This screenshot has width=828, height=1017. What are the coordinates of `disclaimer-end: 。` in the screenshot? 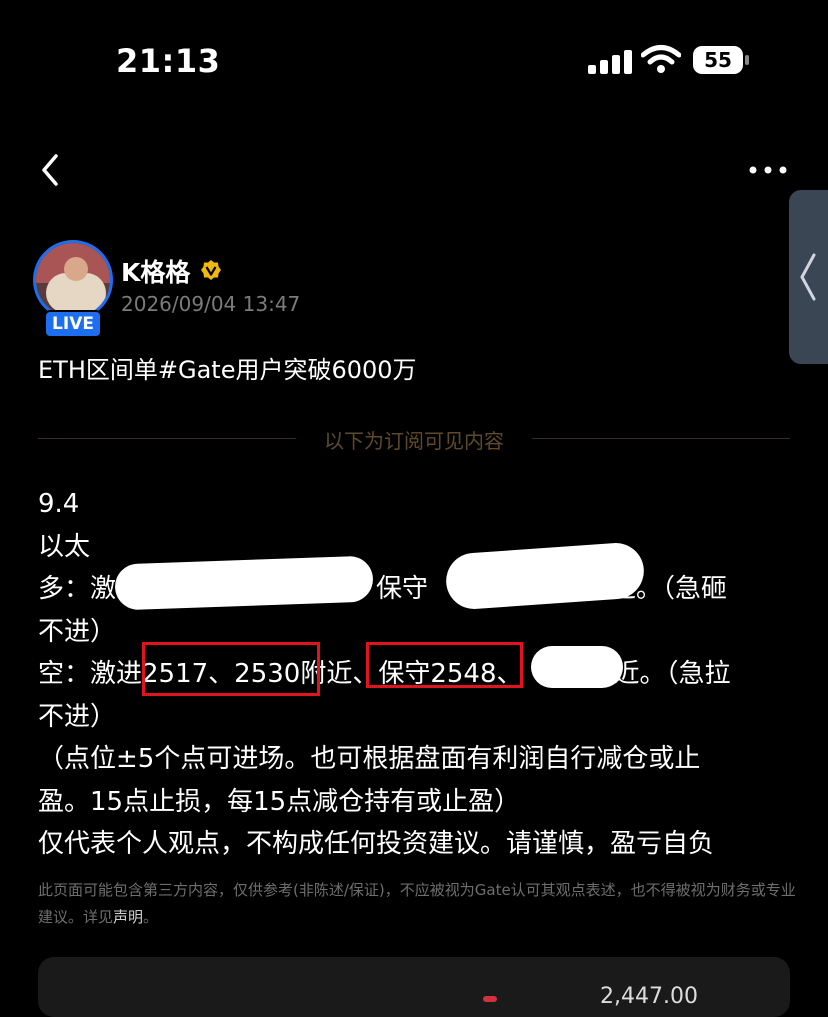 It's located at (151, 917).